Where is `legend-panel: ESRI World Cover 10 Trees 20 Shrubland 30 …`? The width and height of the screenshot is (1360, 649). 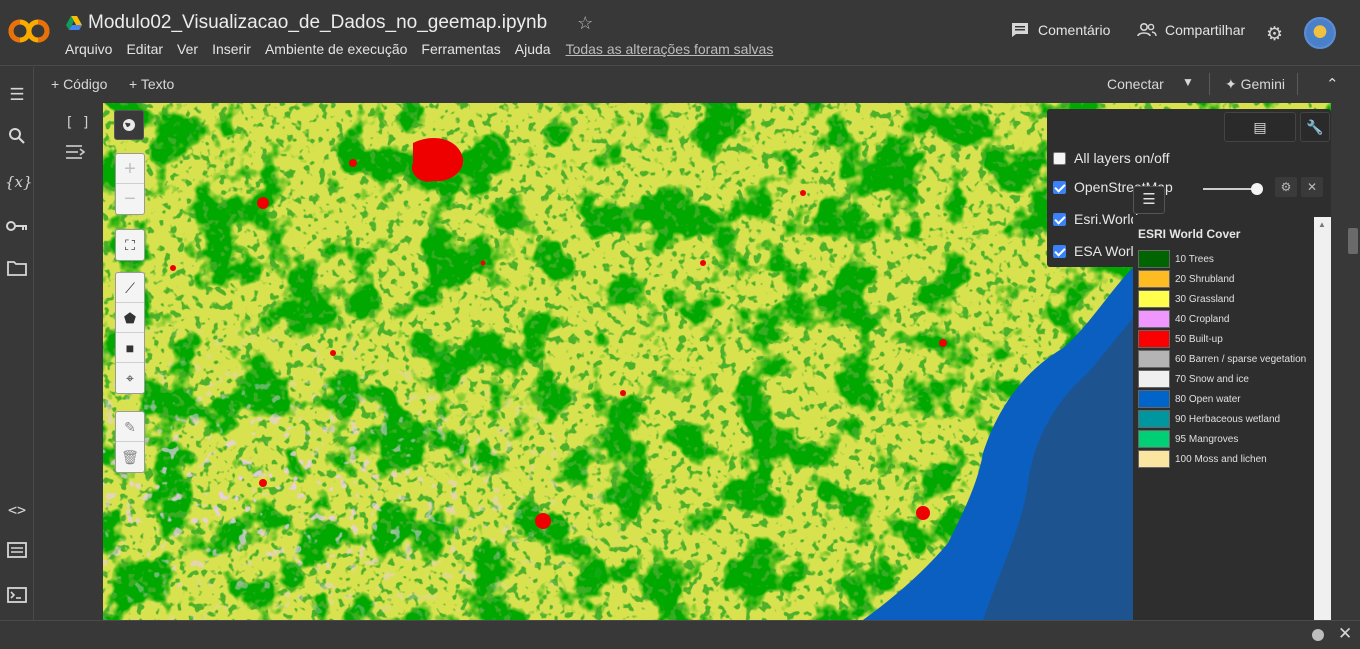 legend-panel: ESRI World Cover 10 Trees 20 Shrubland 30 … is located at coordinates (1232, 417).